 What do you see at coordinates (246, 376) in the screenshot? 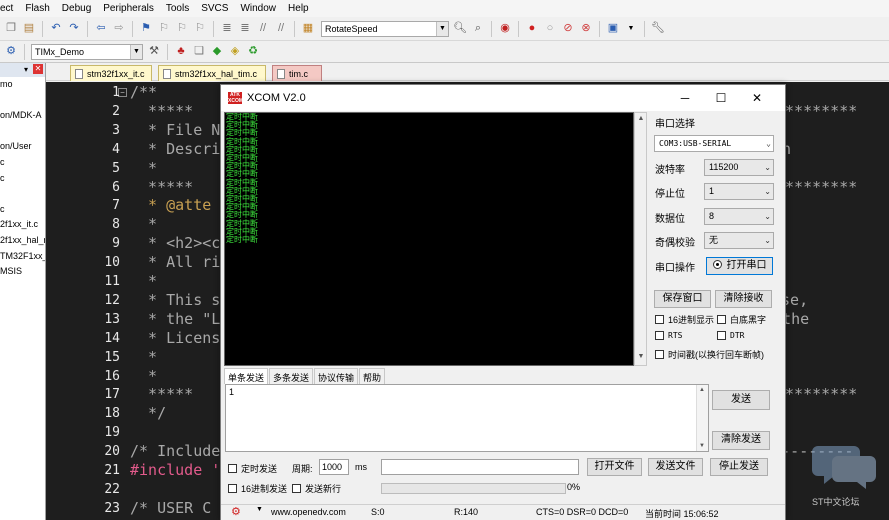
I see `tab-single-send: 单条发送` at bounding box center [246, 376].